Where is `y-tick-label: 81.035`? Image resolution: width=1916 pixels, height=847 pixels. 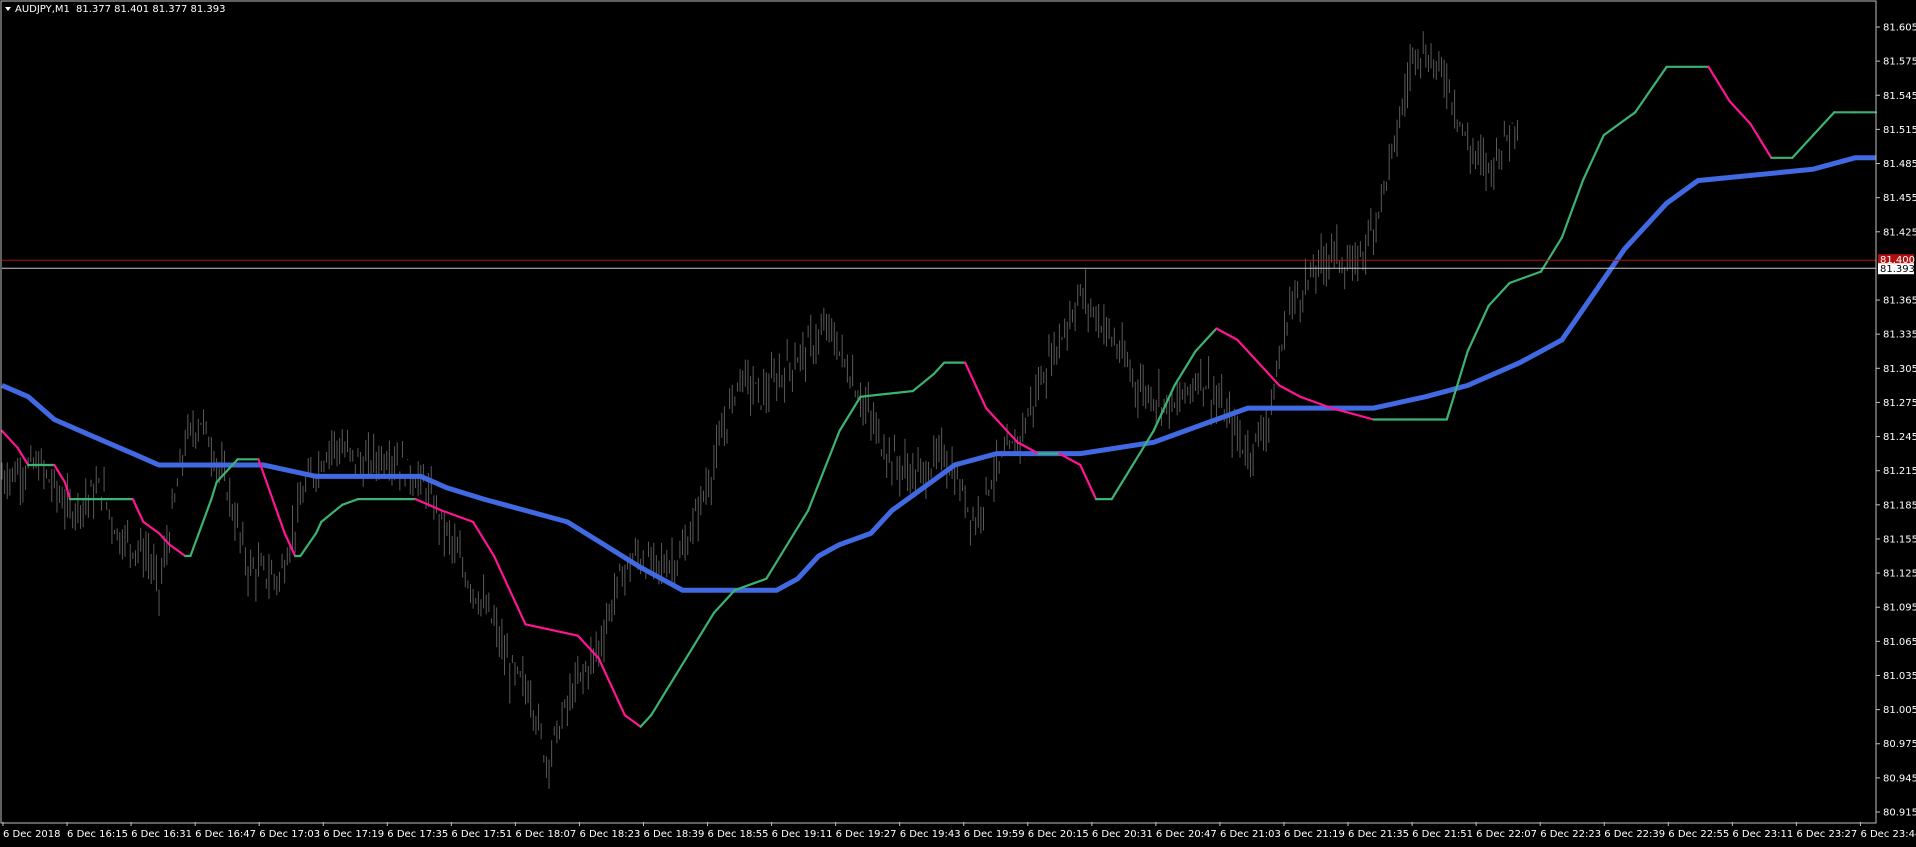
y-tick-label: 81.035 is located at coordinates (1899, 676).